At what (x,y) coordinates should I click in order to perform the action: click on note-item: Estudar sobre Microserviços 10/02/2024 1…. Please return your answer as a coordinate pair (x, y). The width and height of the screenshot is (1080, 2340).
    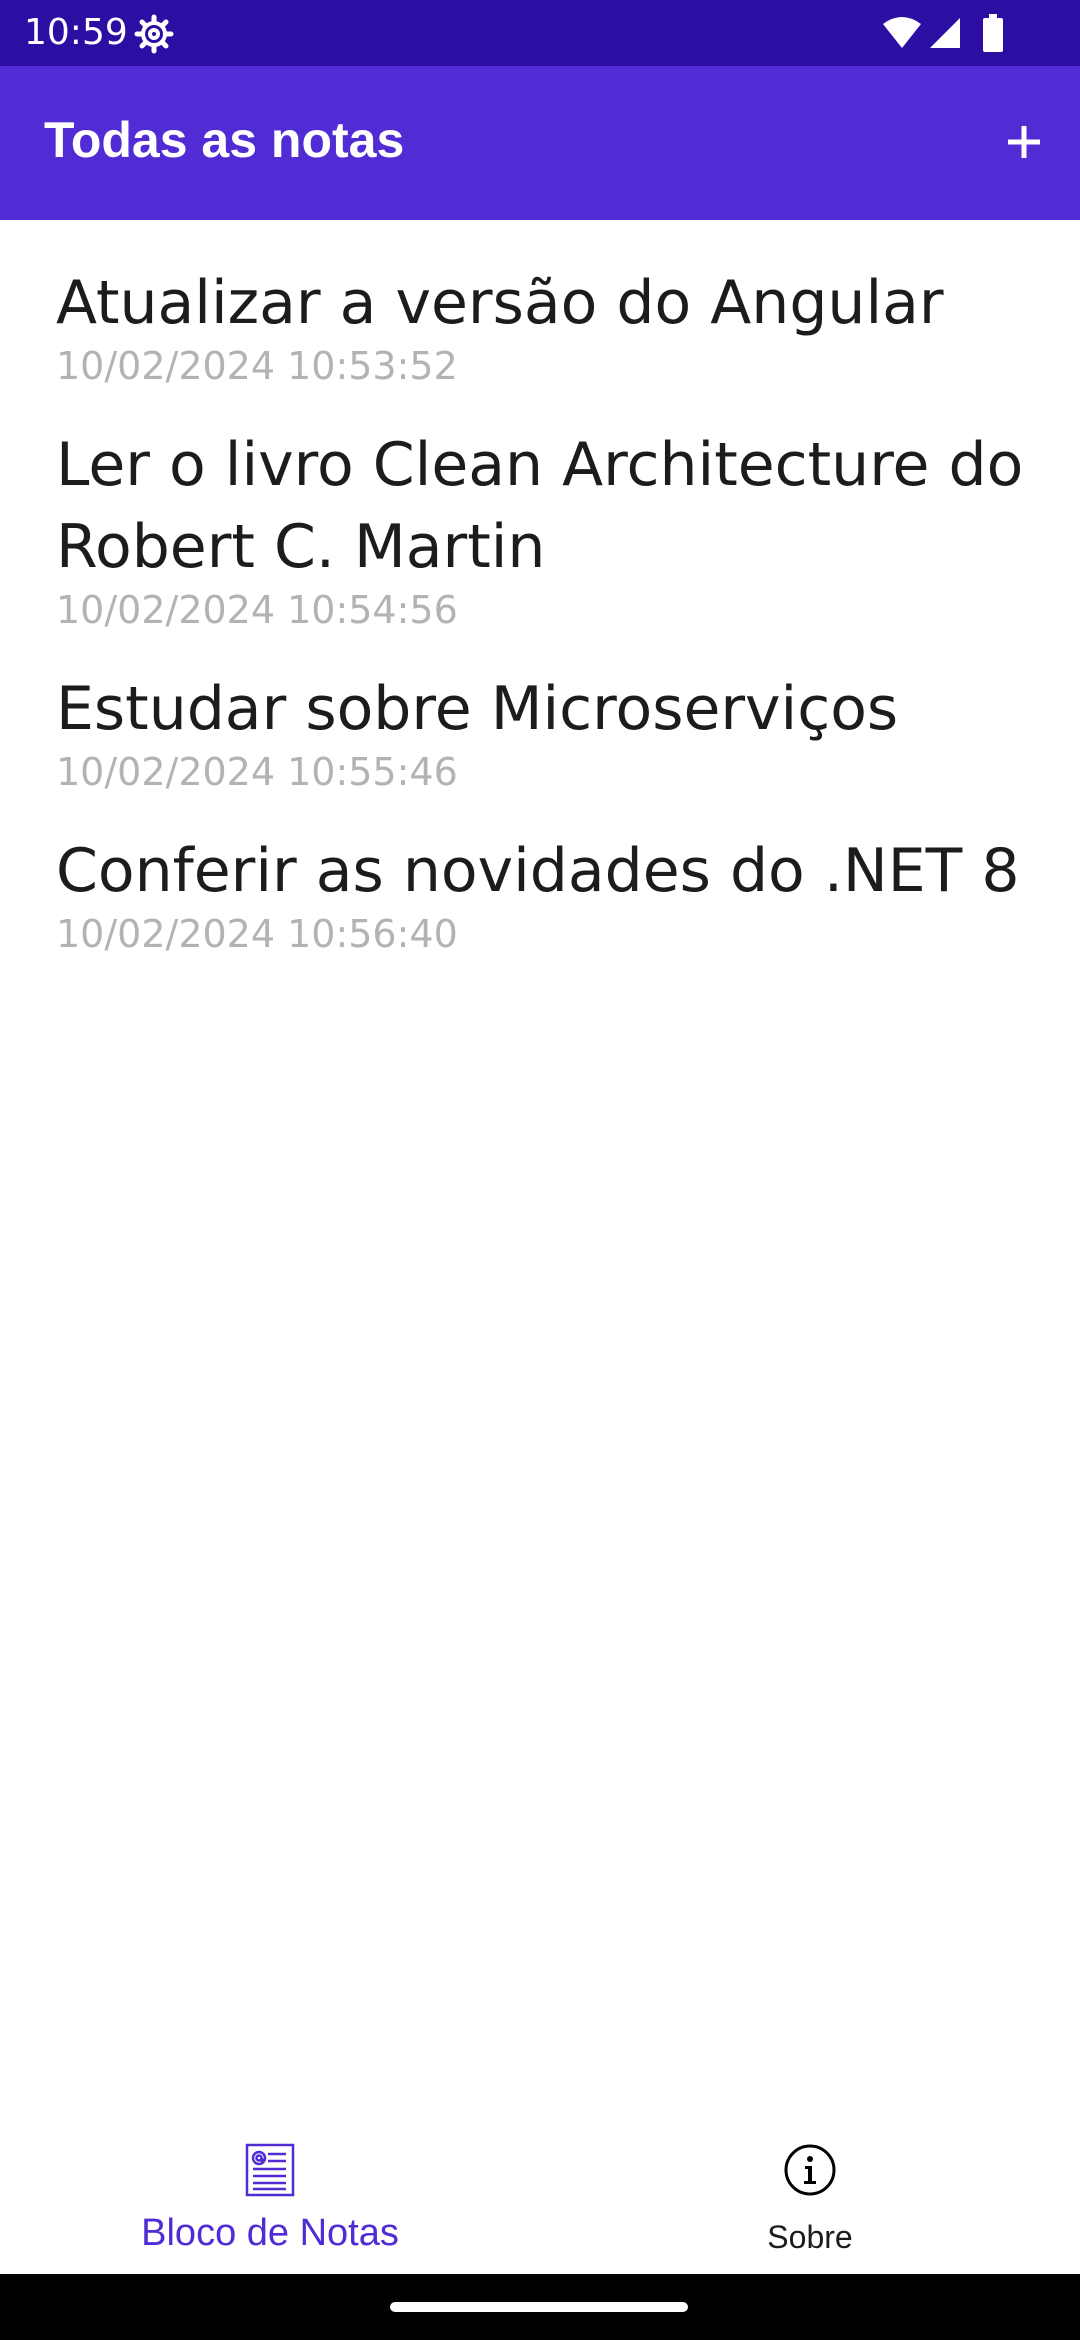
    Looking at the image, I should click on (540, 731).